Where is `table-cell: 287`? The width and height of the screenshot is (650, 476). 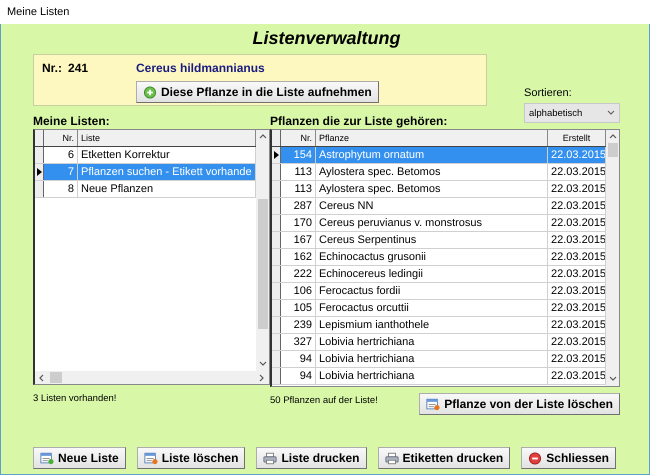 table-cell: 287 is located at coordinates (298, 206).